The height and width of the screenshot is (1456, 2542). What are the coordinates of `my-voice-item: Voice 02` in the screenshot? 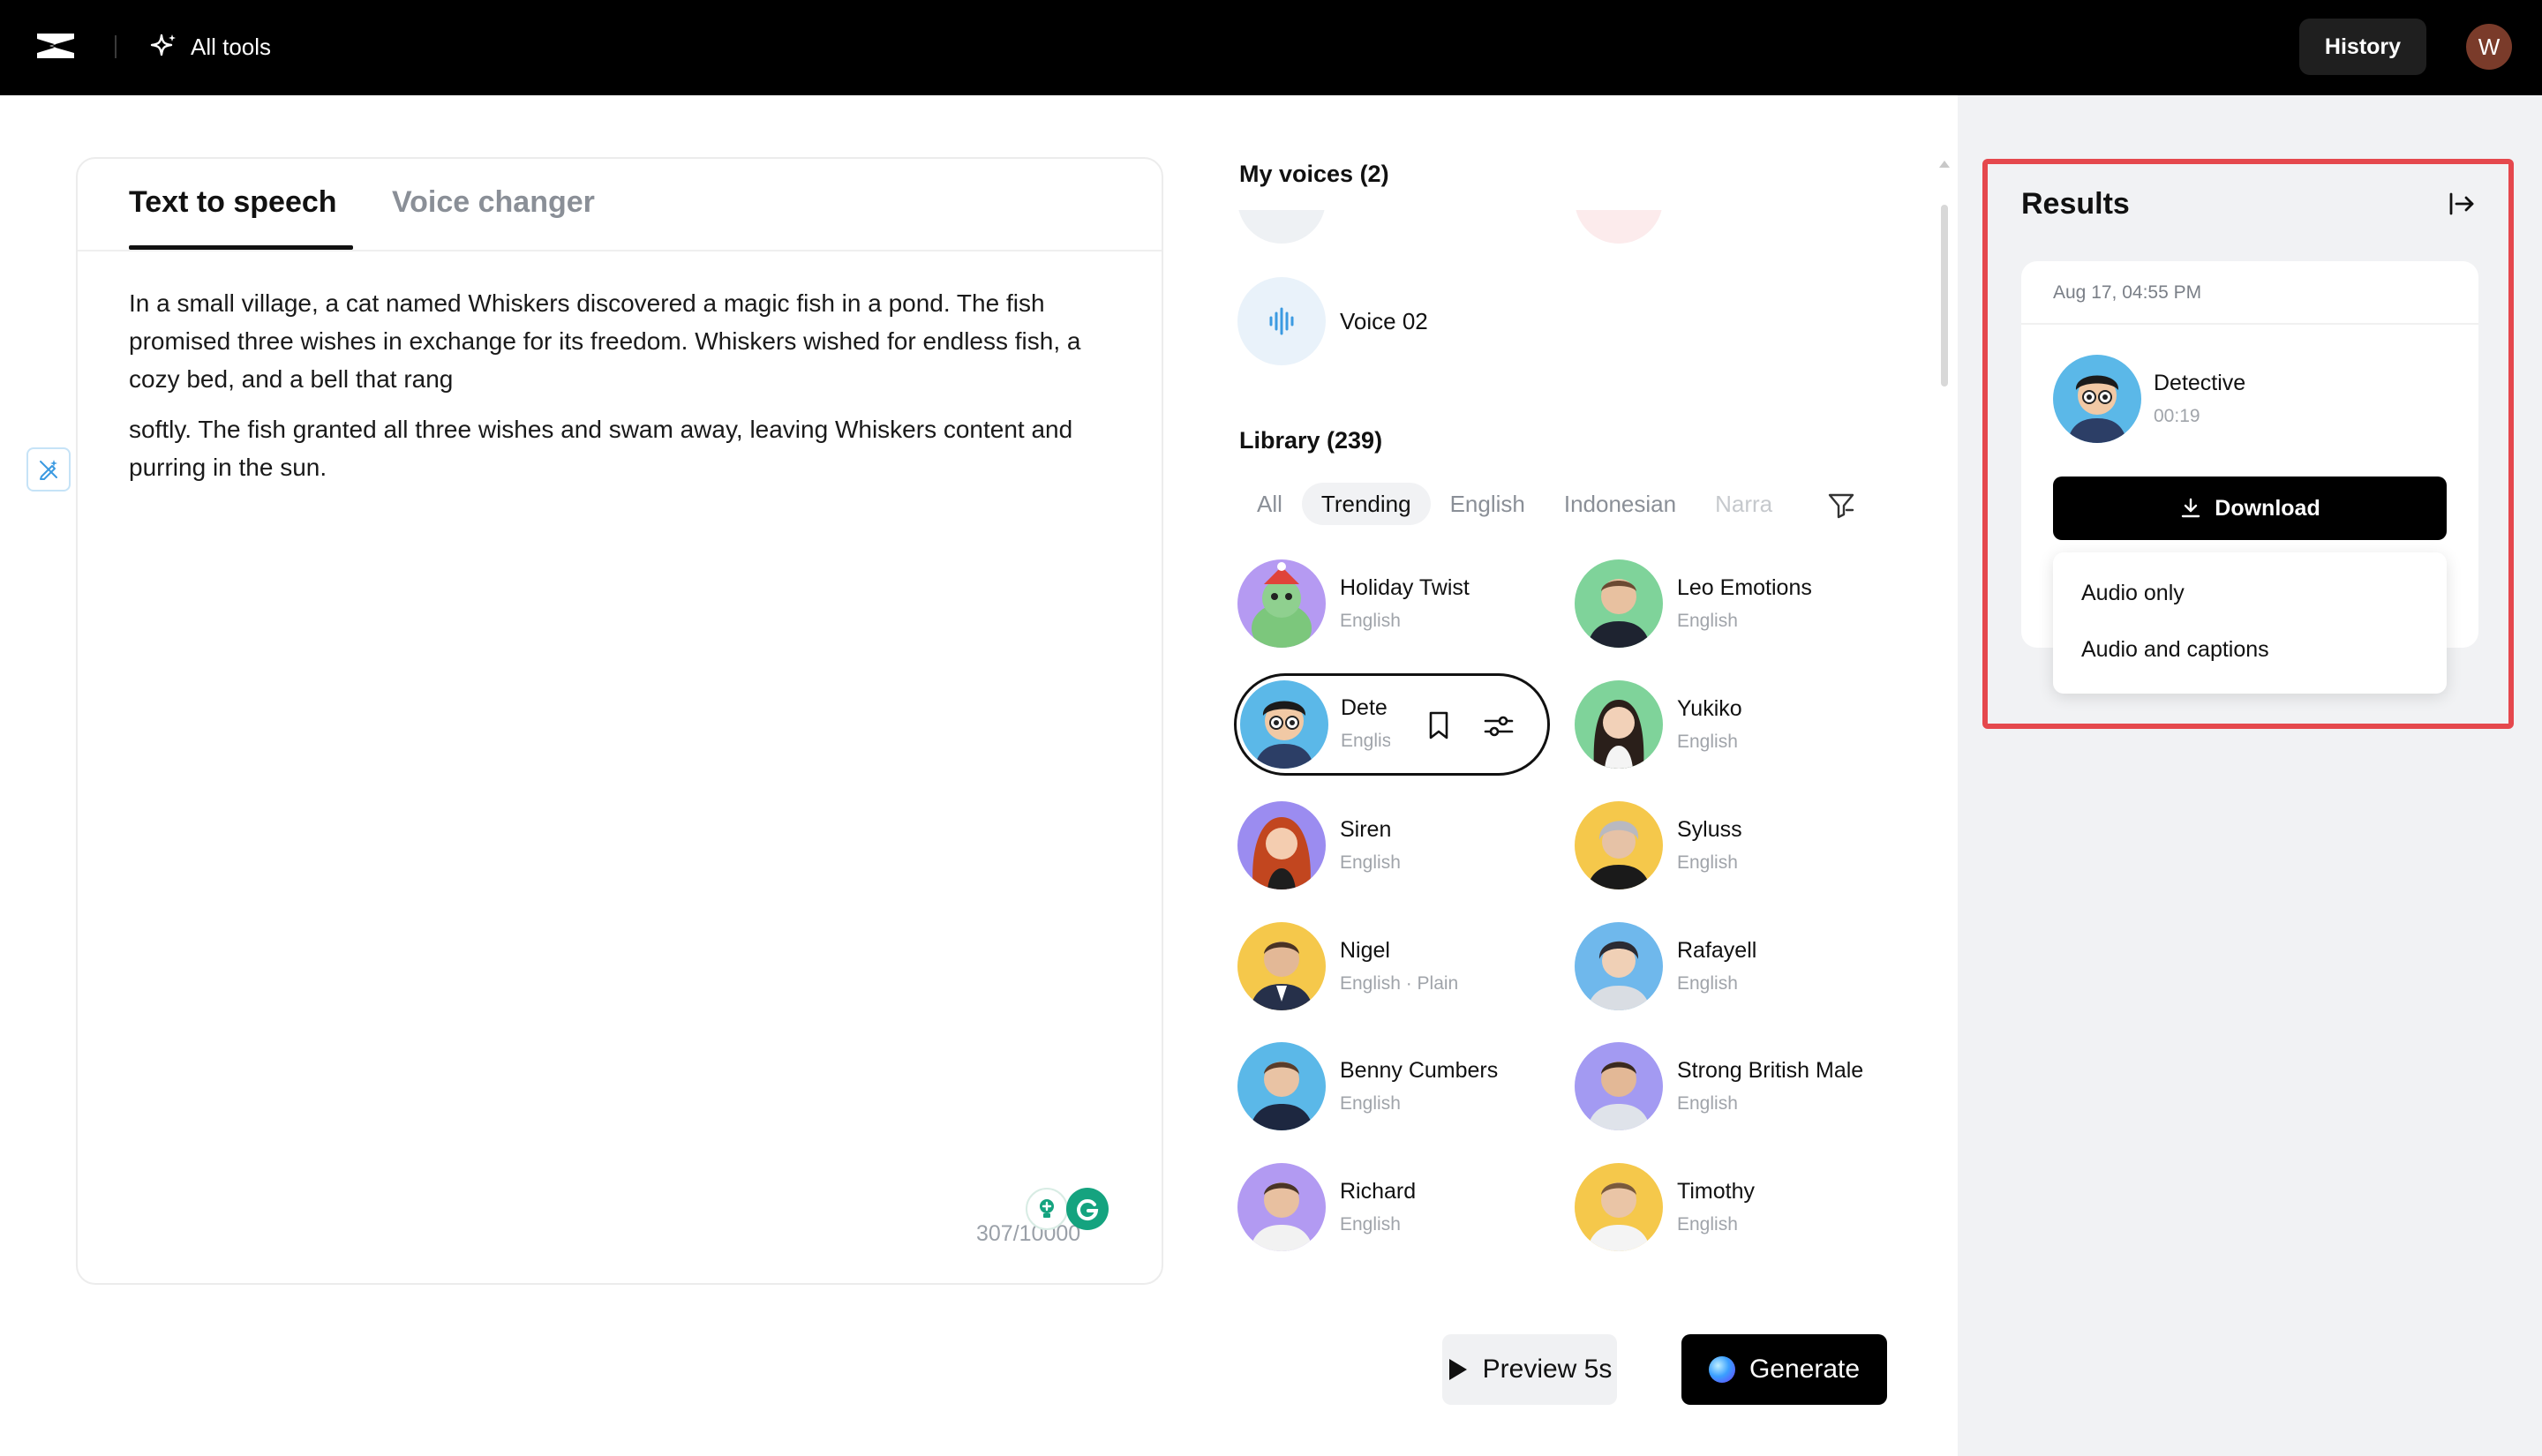 It's located at (1369, 321).